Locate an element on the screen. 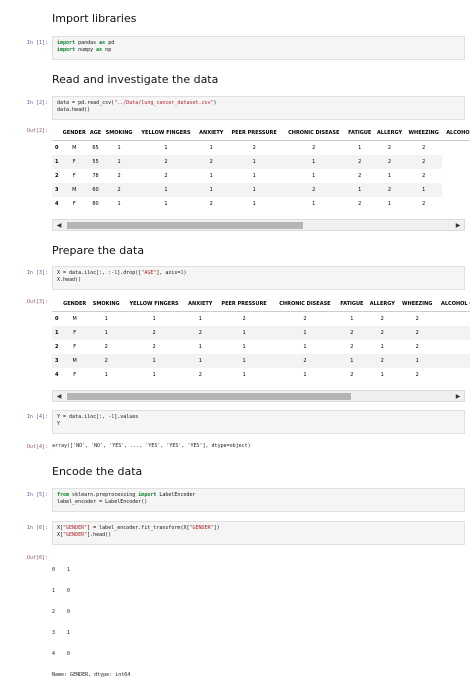 The image size is (474, 693). prompt-in5: In [5]: is located at coordinates (37, 495).